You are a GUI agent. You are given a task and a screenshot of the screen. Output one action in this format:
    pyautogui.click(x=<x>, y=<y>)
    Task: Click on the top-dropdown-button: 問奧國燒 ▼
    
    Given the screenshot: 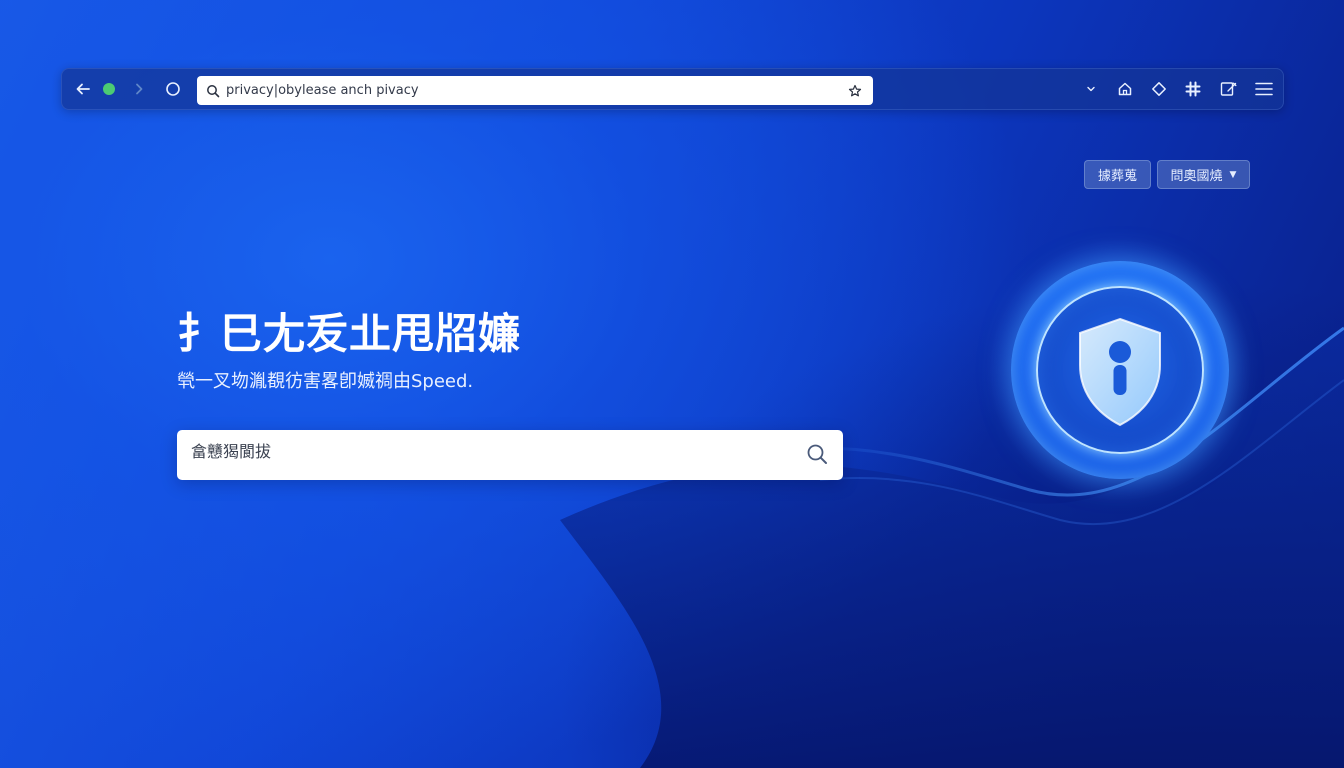 What is the action you would take?
    pyautogui.click(x=1203, y=174)
    